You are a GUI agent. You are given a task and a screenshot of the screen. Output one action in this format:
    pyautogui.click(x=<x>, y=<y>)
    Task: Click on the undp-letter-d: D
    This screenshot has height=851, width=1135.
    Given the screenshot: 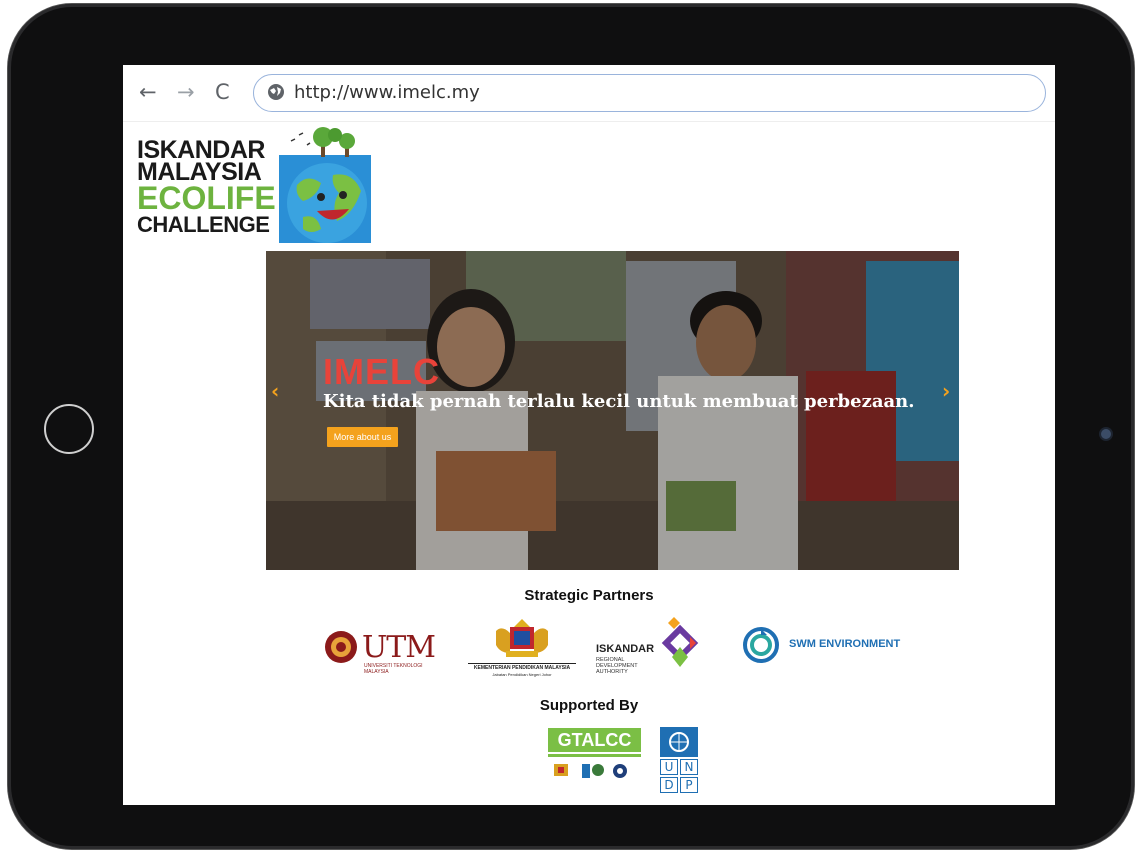 What is the action you would take?
    pyautogui.click(x=669, y=785)
    